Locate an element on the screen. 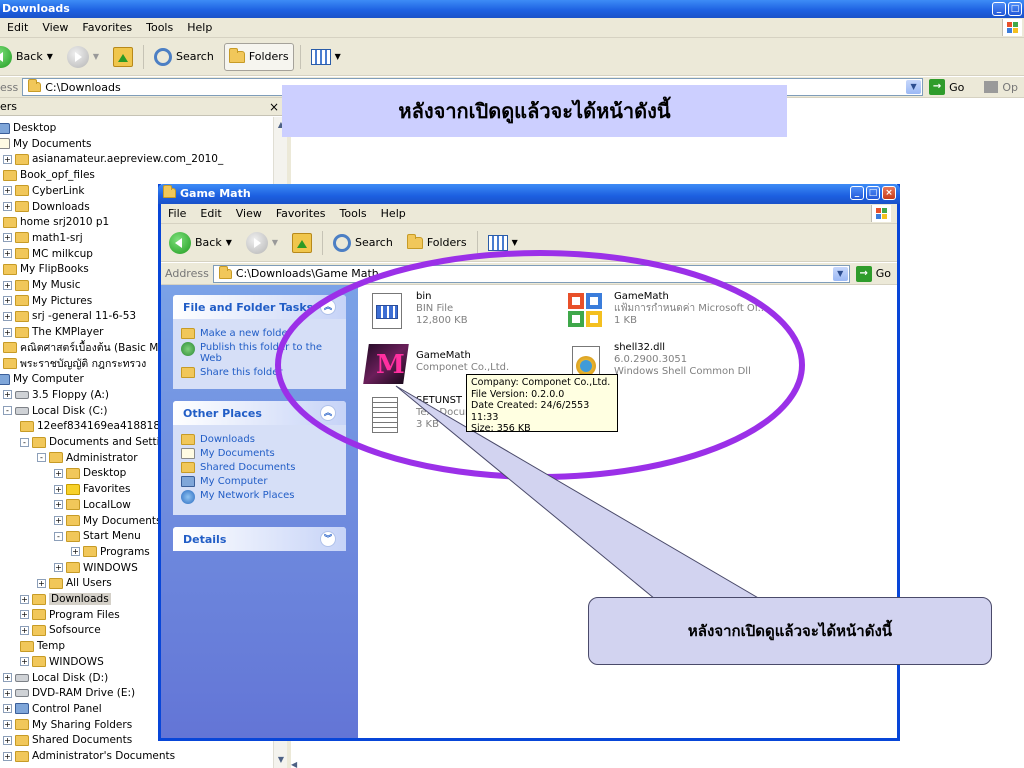 The height and width of the screenshot is (768, 1024). tree-item: - Start Menu is located at coordinates (97, 536).